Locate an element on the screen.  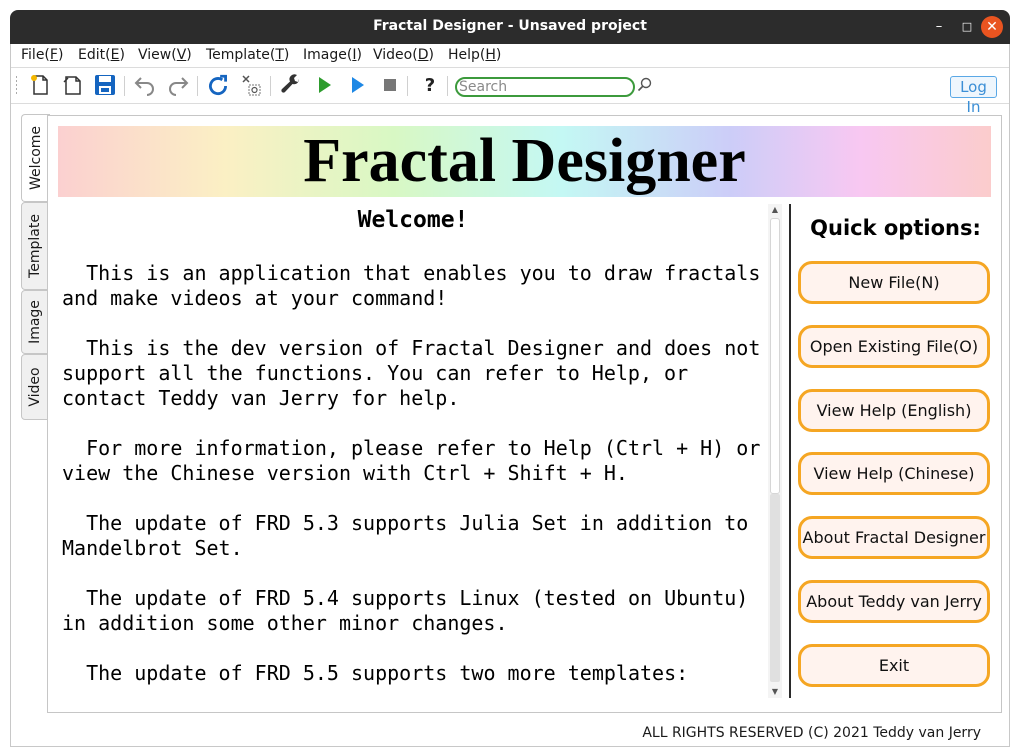
stop-icon is located at coordinates (390, 86).